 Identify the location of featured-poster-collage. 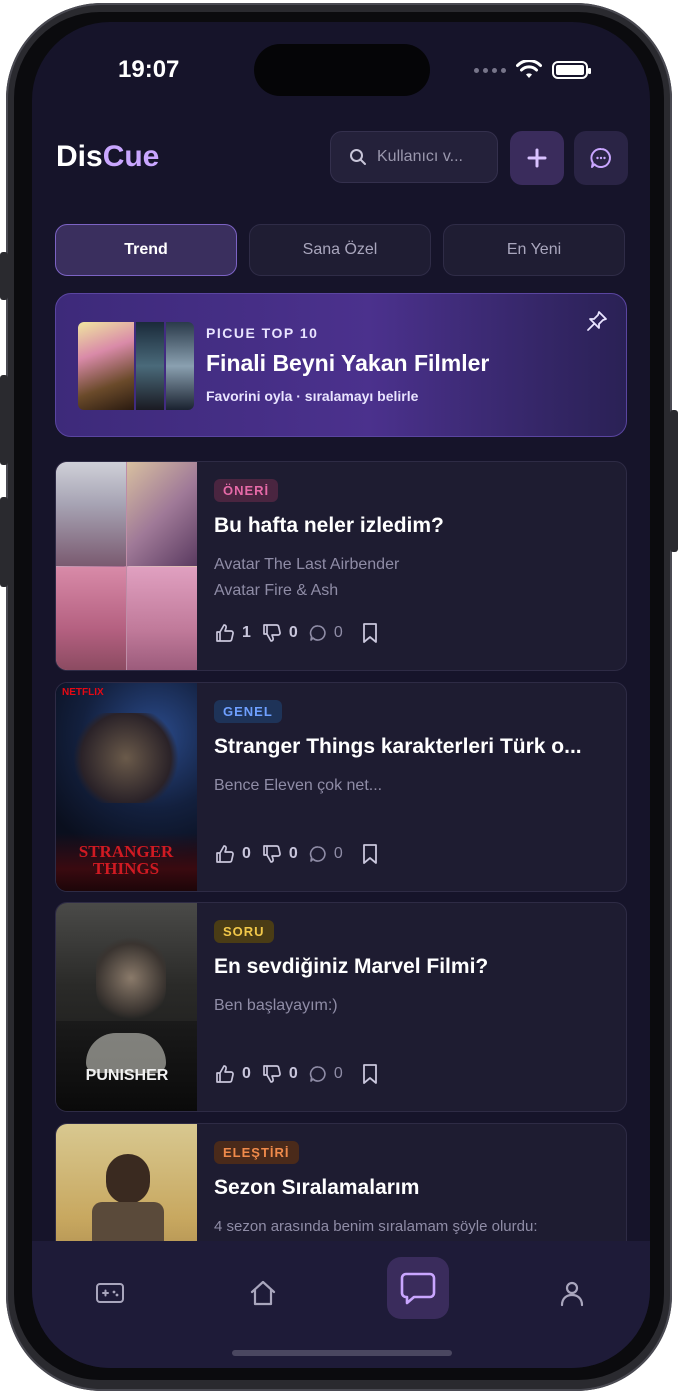
(136, 366).